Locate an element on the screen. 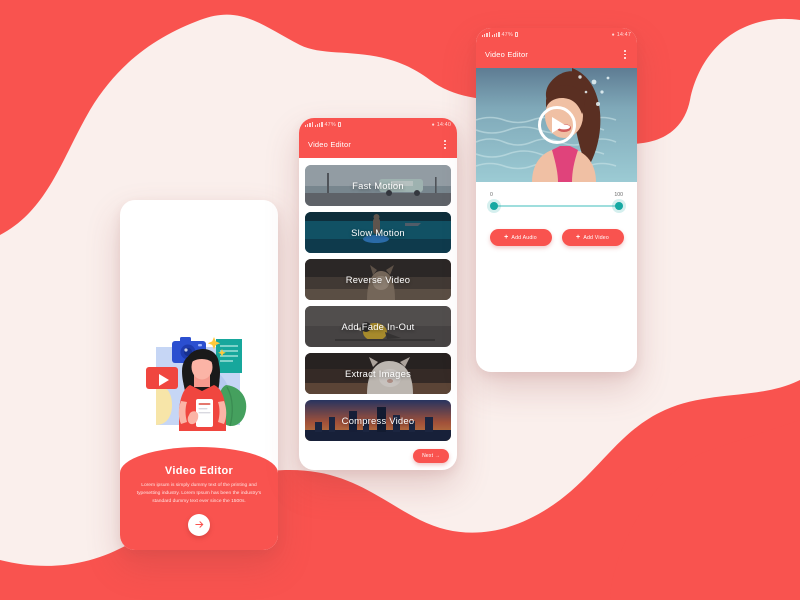 This screenshot has height=600, width=800. list-item-label: Extract Images is located at coordinates (378, 373).